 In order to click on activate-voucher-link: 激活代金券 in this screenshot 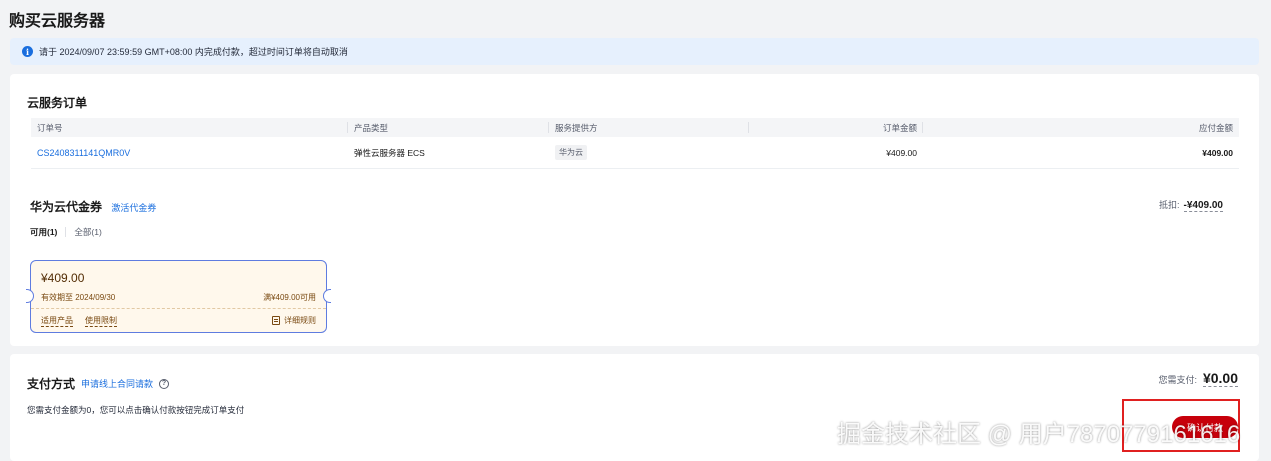, I will do `click(133, 208)`.